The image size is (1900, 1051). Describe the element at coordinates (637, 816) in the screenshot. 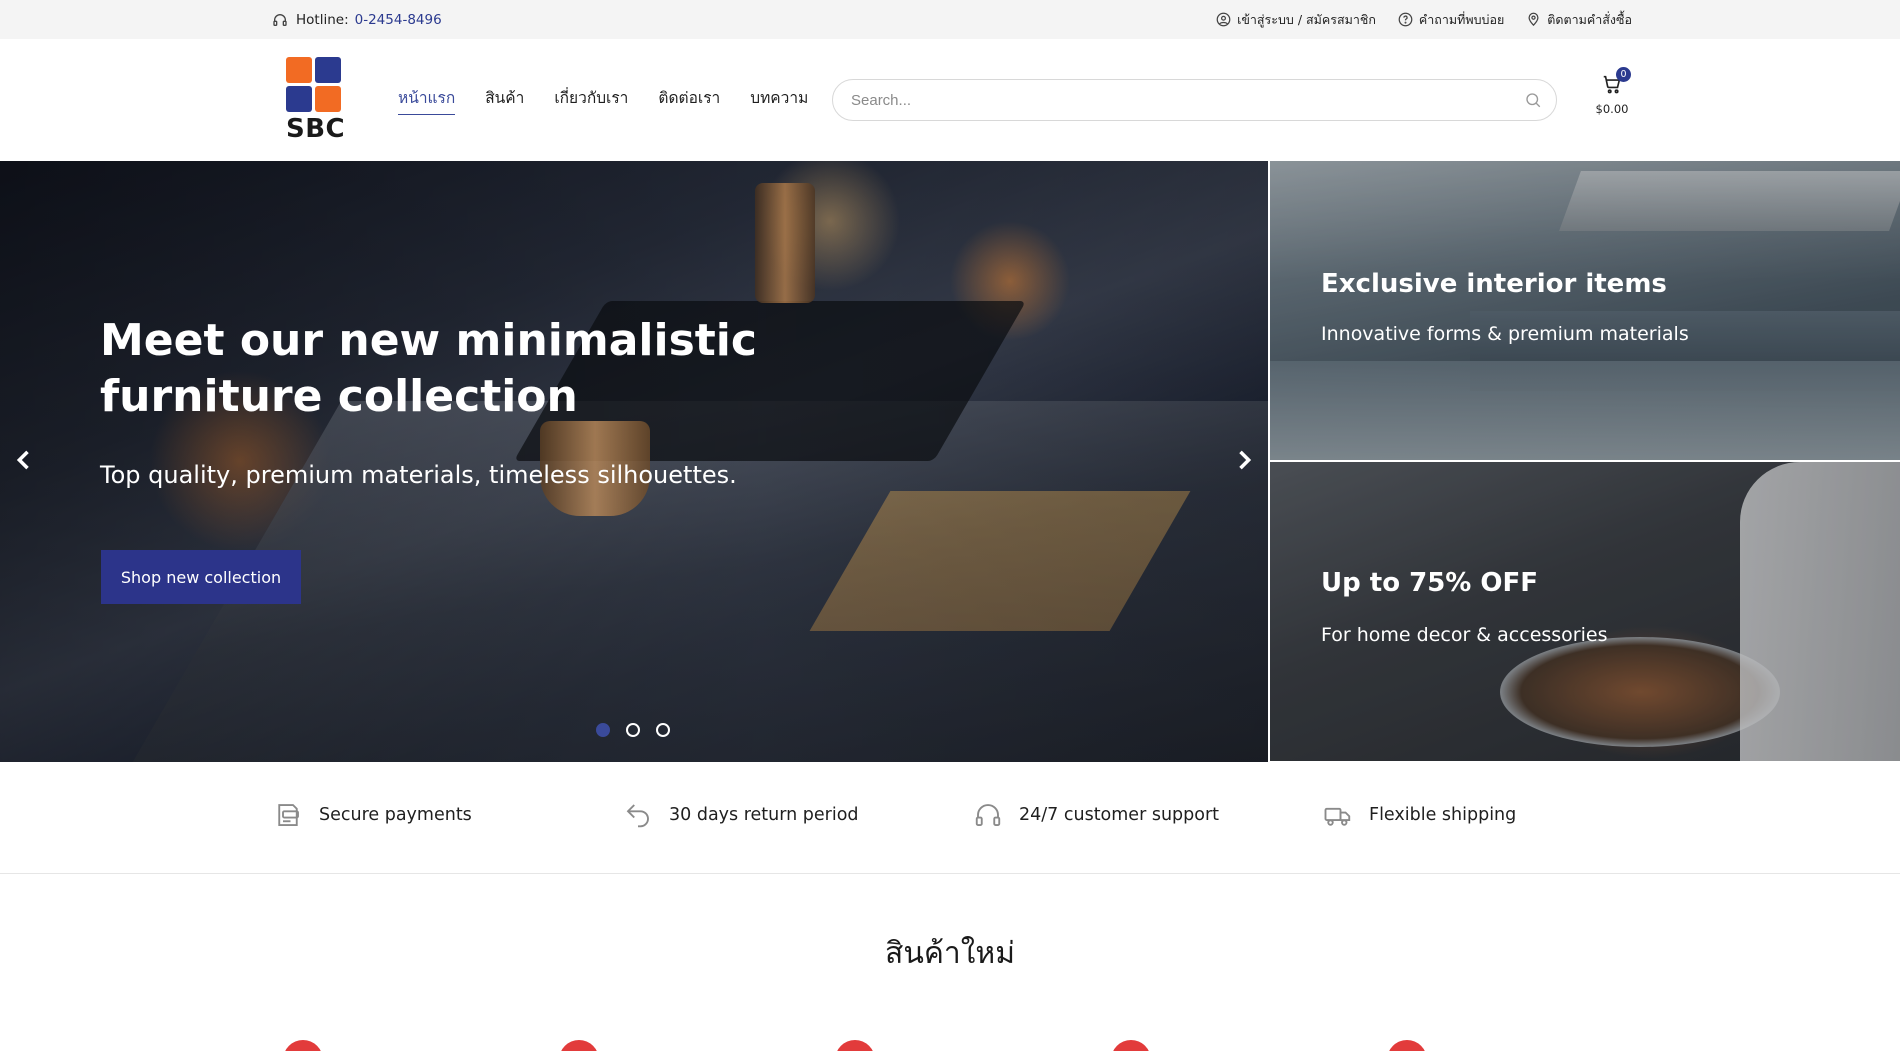

I see `return-arrow-icon` at that location.